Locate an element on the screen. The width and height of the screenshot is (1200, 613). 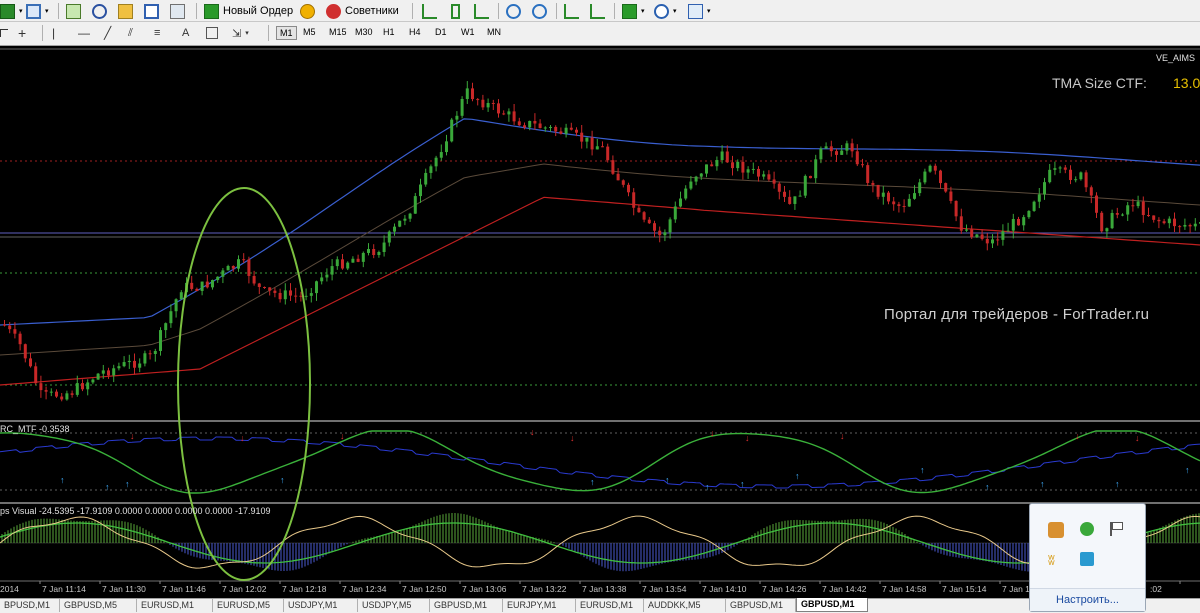
vertical-line-button: | is located at coordinates (53, 33).